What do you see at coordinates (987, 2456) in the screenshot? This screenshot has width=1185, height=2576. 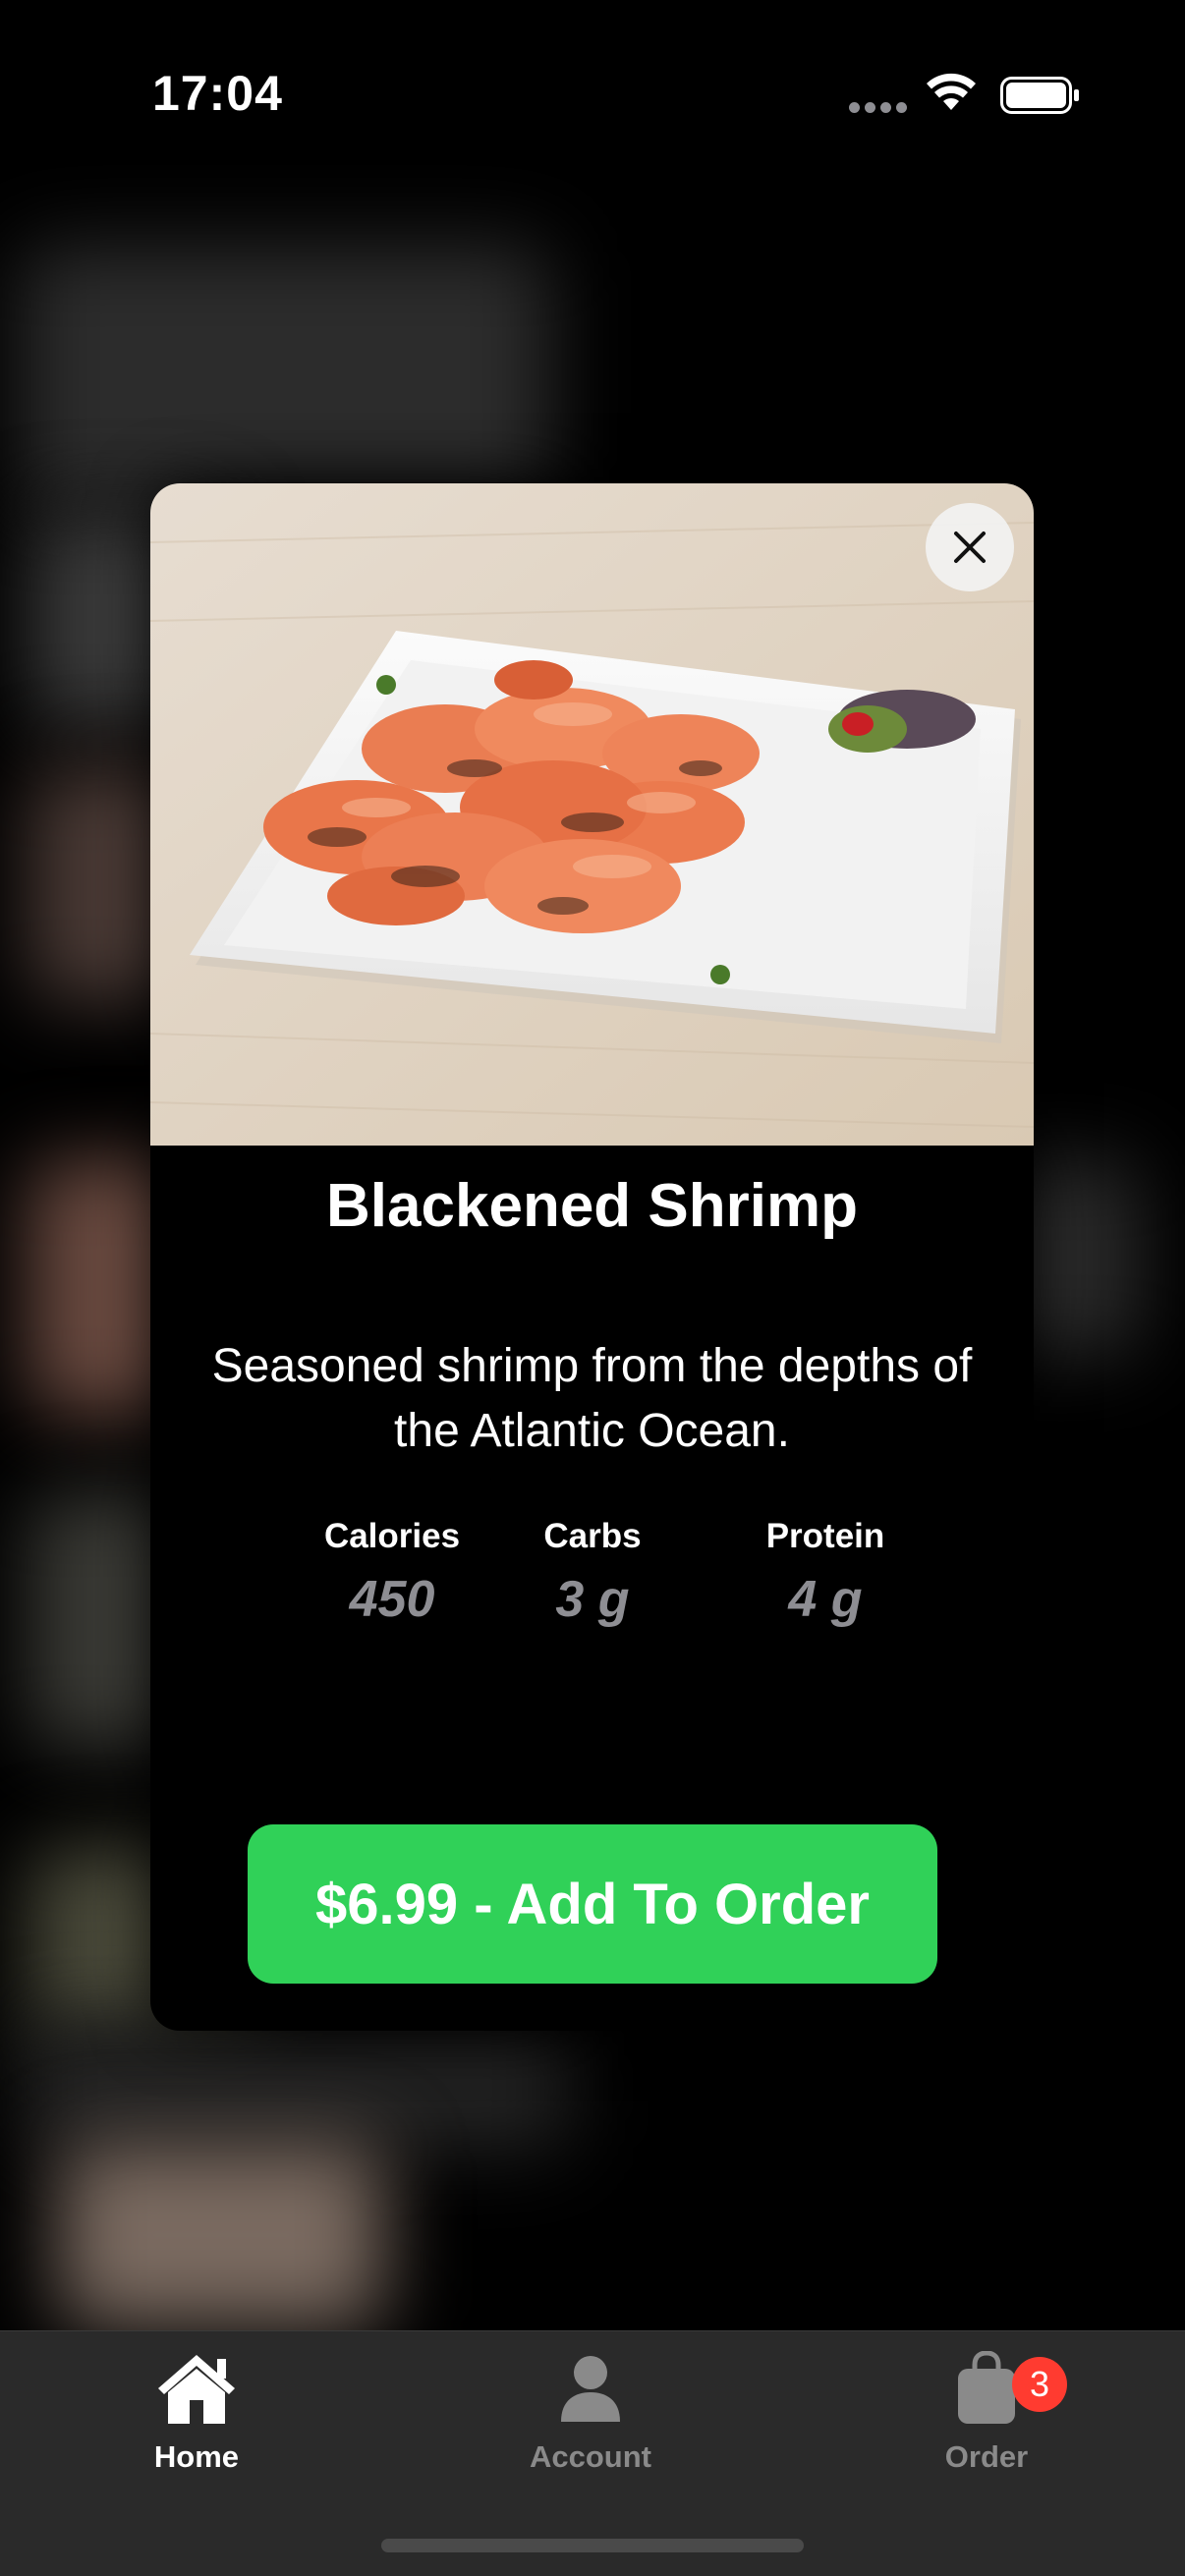 I see `tab-label: Order` at bounding box center [987, 2456].